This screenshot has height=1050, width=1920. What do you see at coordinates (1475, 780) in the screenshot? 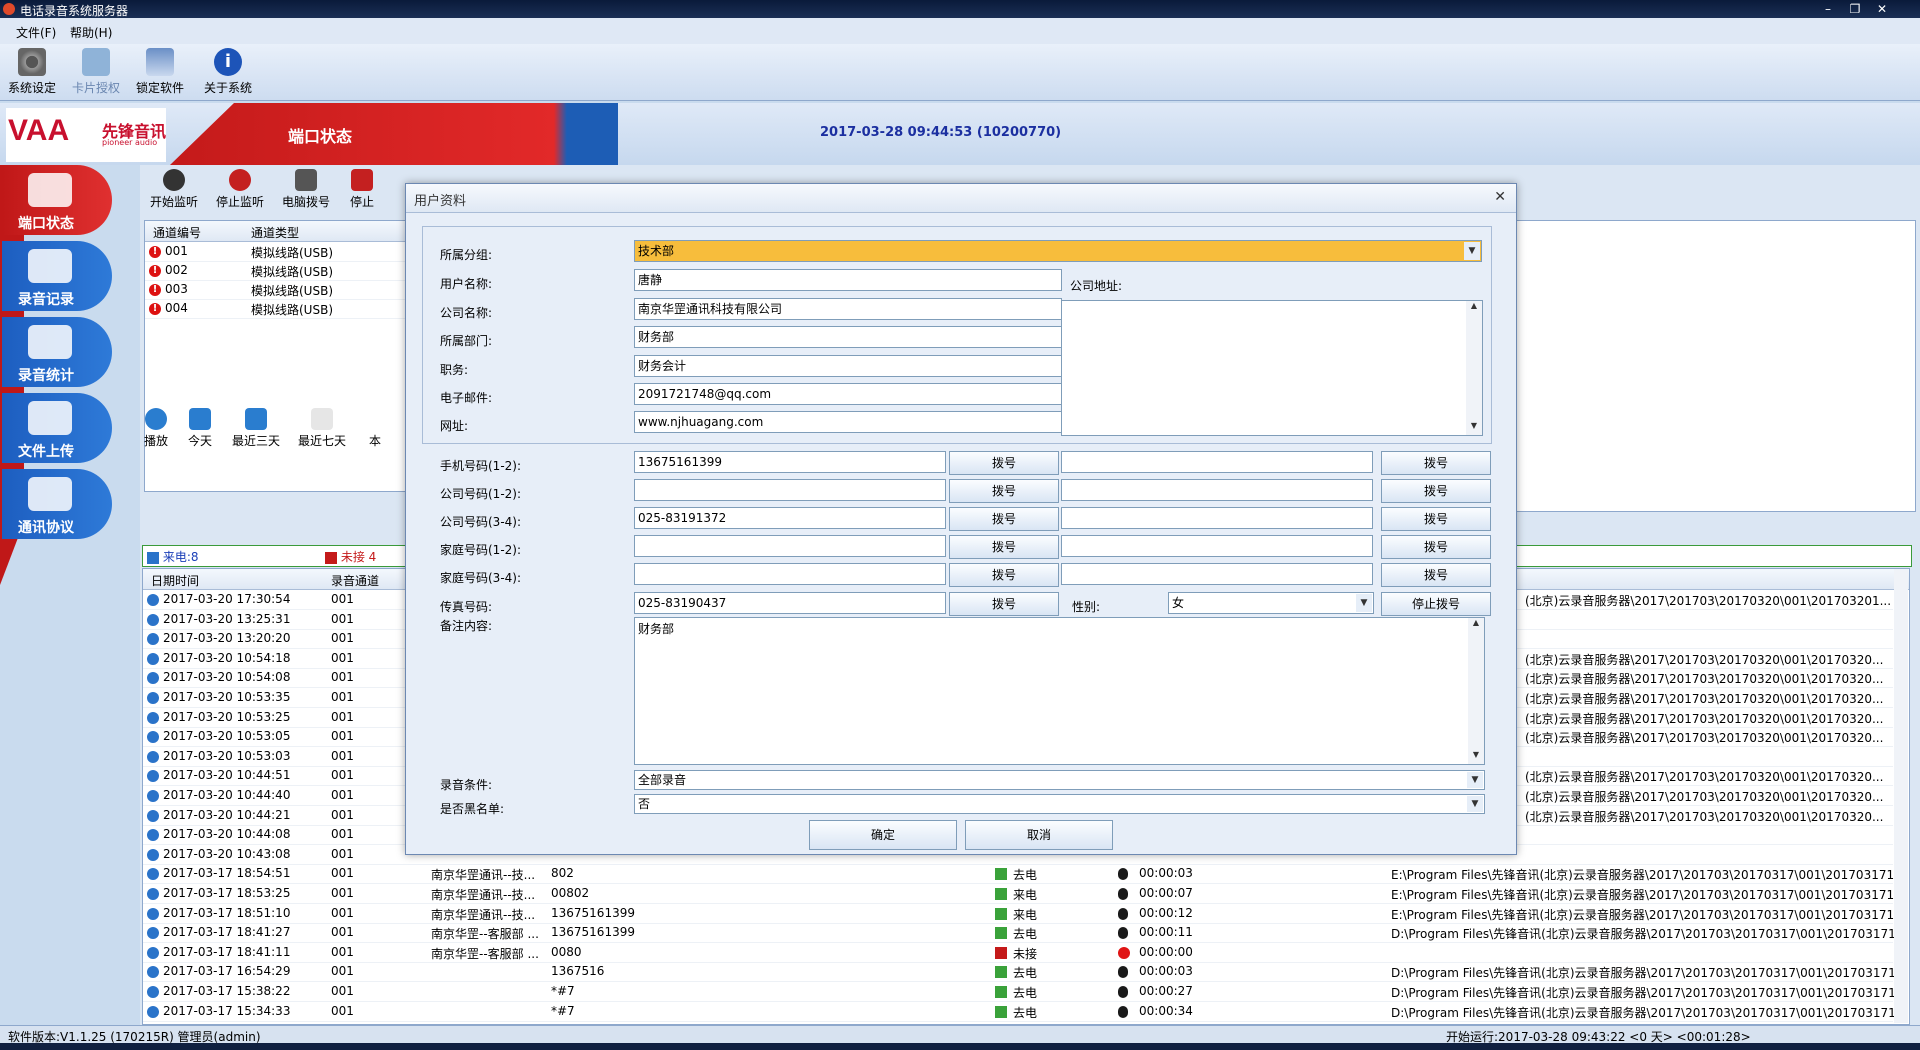
I see `chevron-down-icon: ▼` at bounding box center [1475, 780].